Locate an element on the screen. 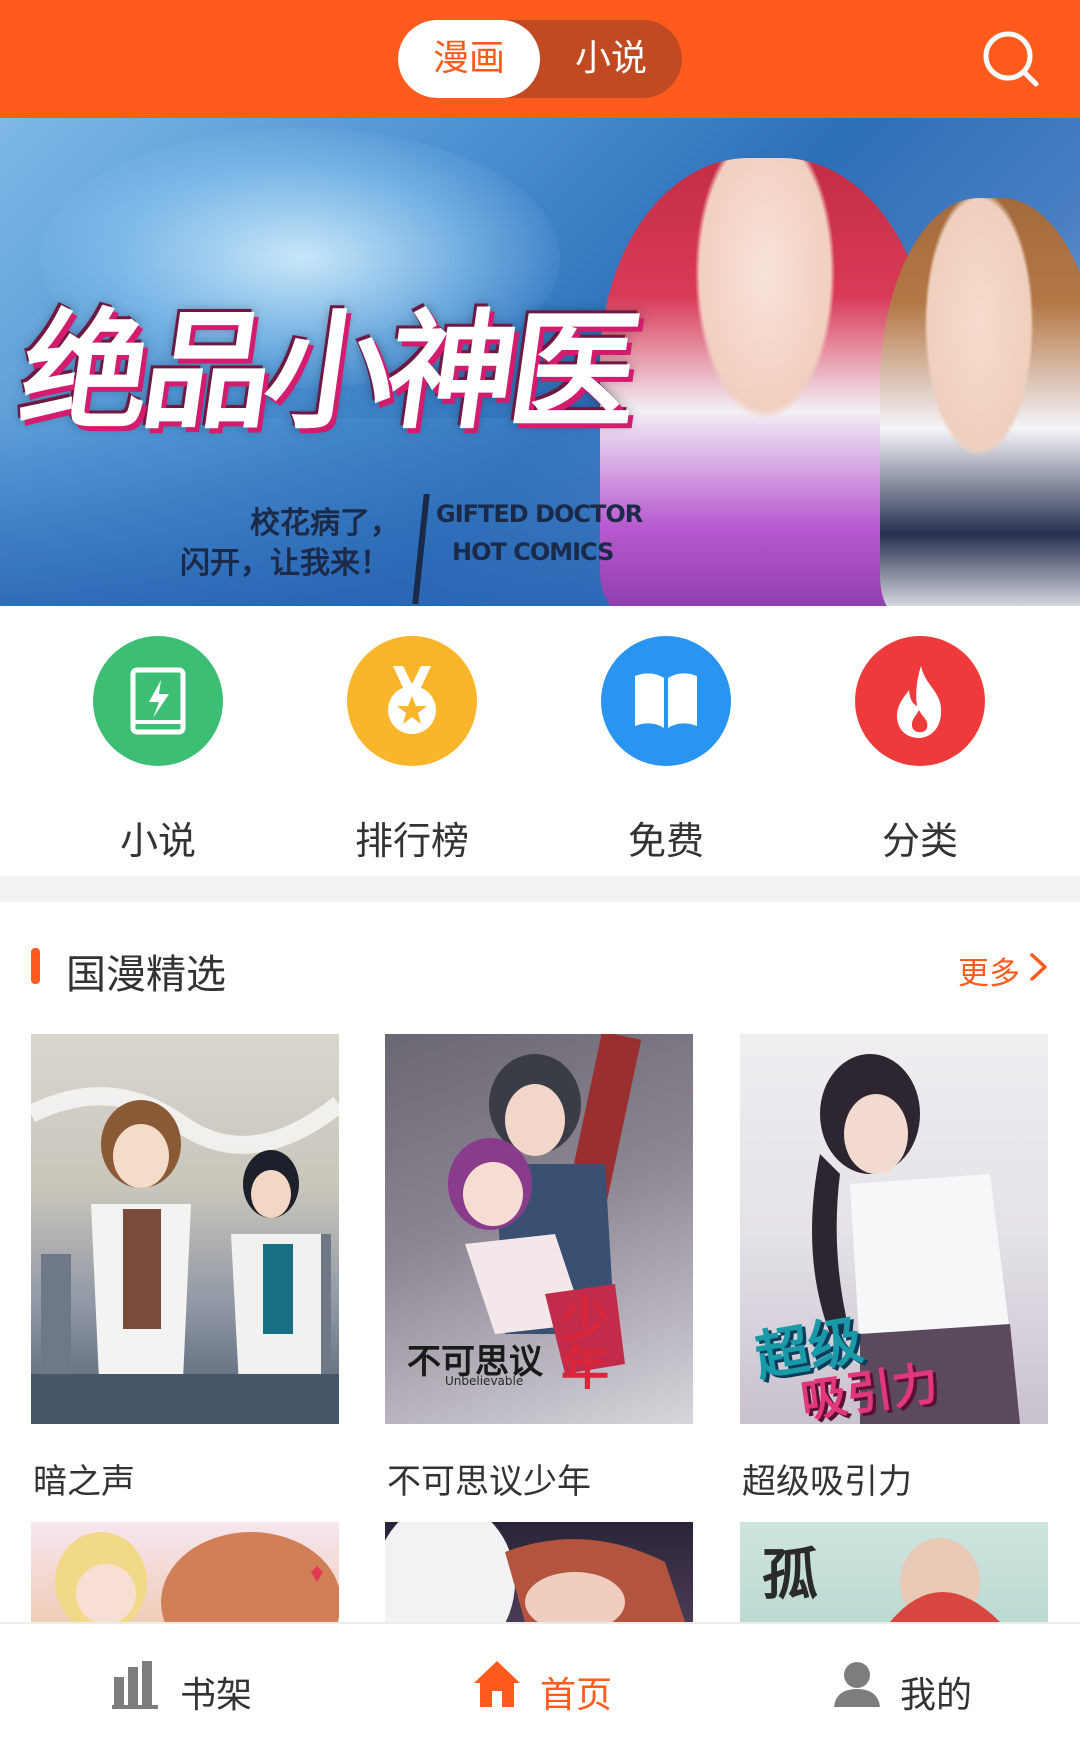 The height and width of the screenshot is (1753, 1080). bookshelf-icon is located at coordinates (135, 1685).